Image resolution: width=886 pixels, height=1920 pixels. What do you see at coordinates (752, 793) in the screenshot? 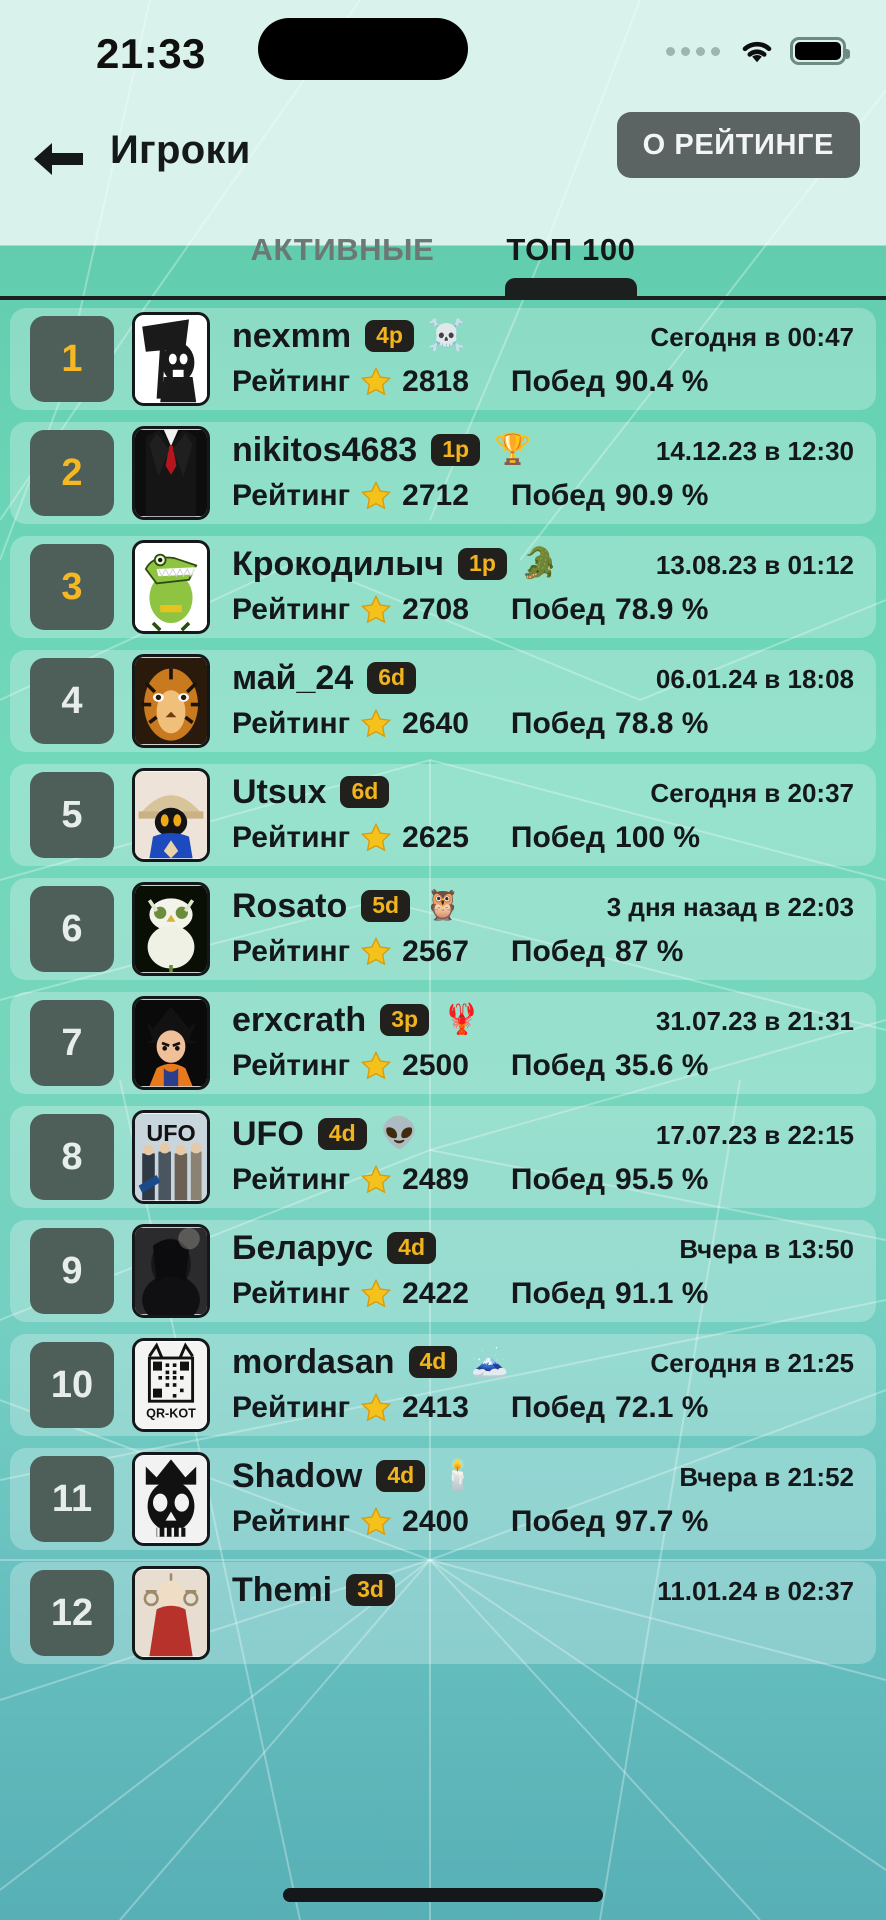
I see `last-seen-time: Сегодня в 20:37` at bounding box center [752, 793].